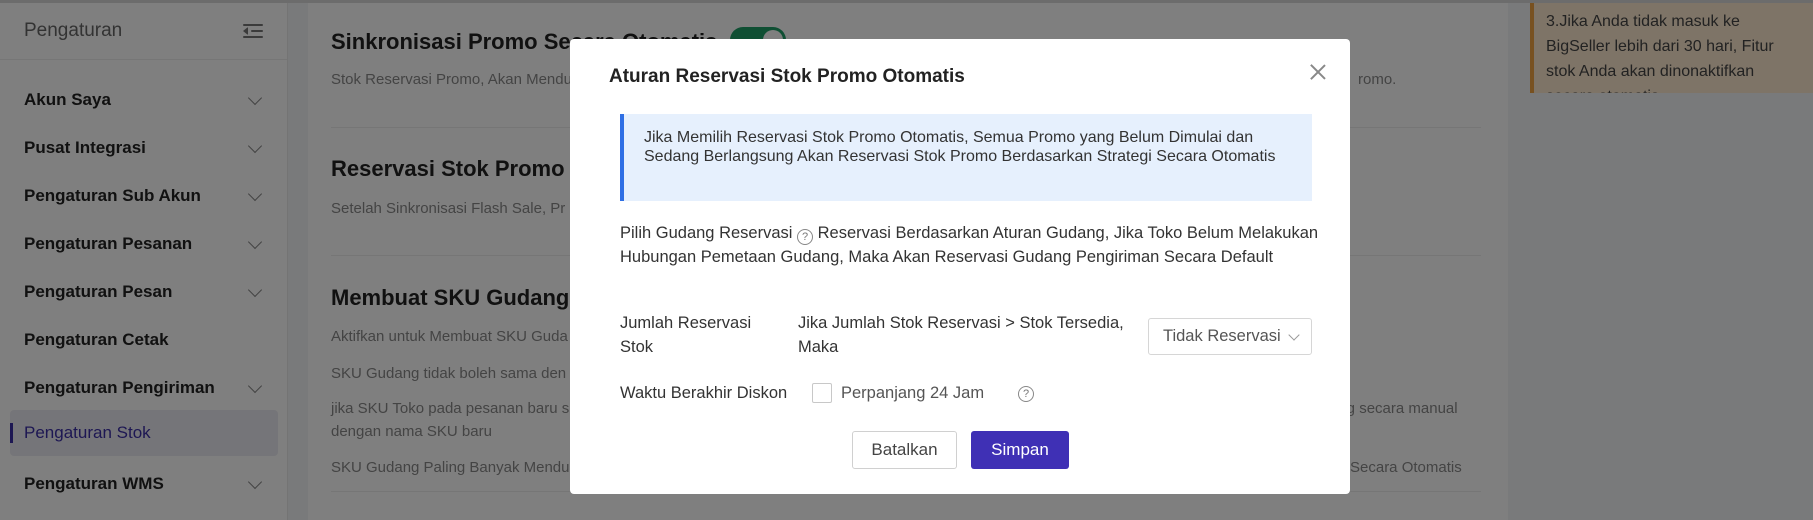 The height and width of the screenshot is (520, 1813). What do you see at coordinates (1318, 72) in the screenshot?
I see `close-icon` at bounding box center [1318, 72].